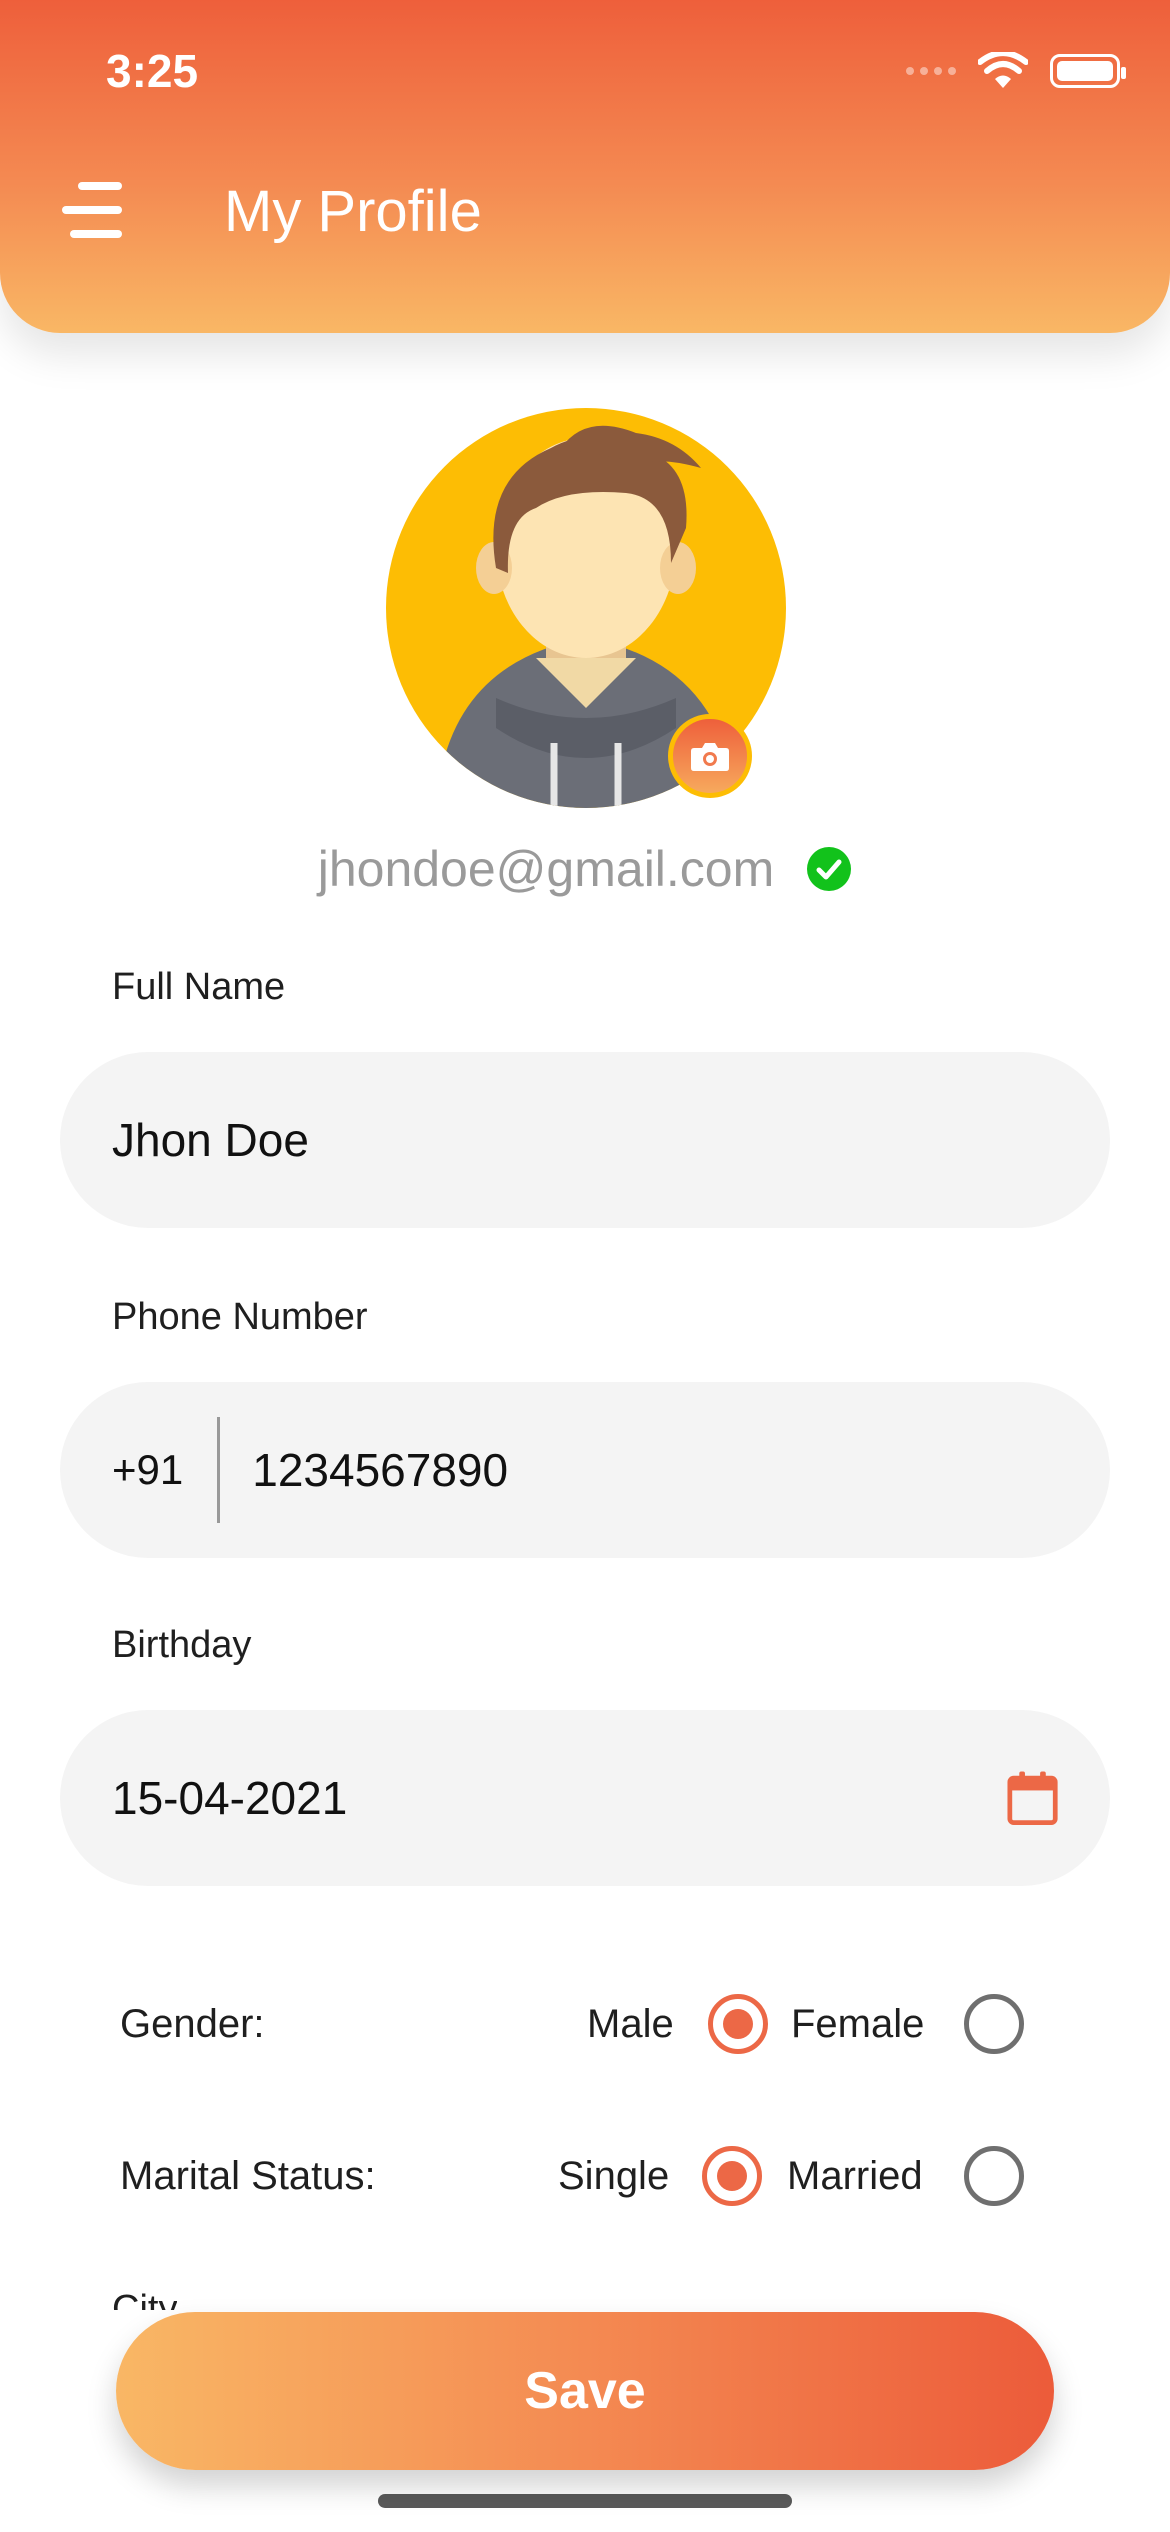  Describe the element at coordinates (546, 869) in the screenshot. I see `profile-email: jhondoe@gmail.com` at that location.